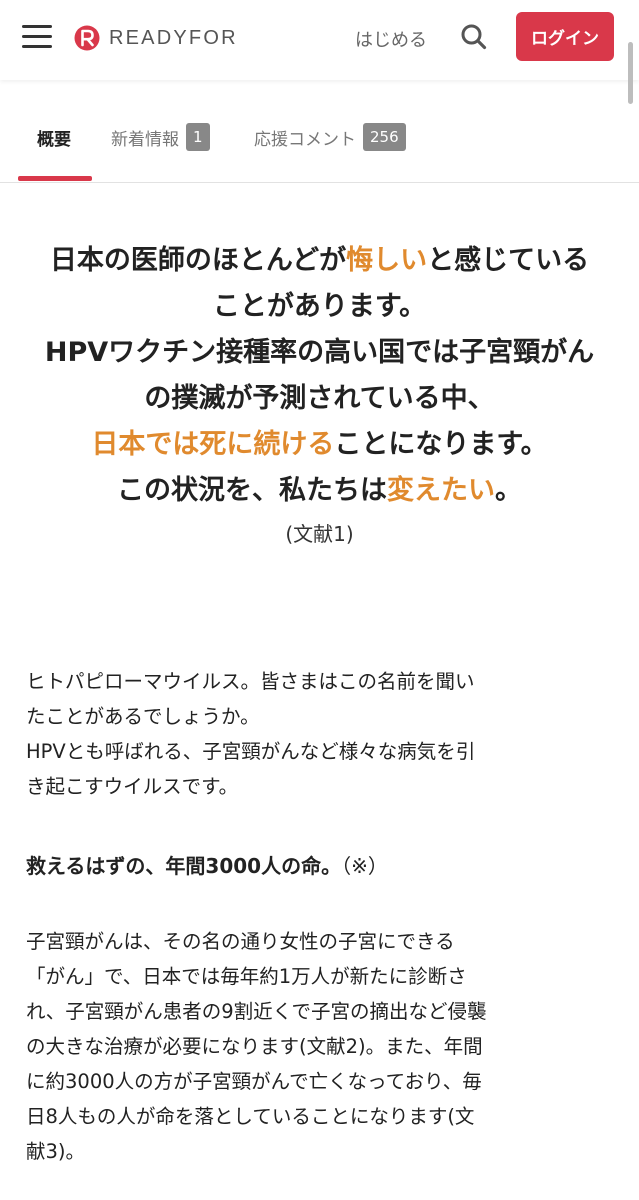 The width and height of the screenshot is (639, 1200). Describe the element at coordinates (246, 976) in the screenshot. I see `paragraph-line: 「がん」で、日本では毎年約1万人が新たに診断さ` at that location.